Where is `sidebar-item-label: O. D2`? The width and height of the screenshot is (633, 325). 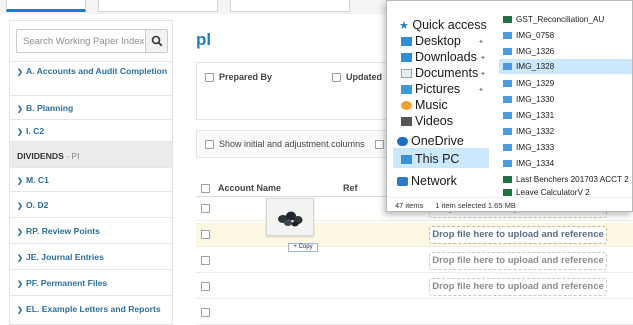
sidebar-item-label: O. D2 is located at coordinates (37, 205).